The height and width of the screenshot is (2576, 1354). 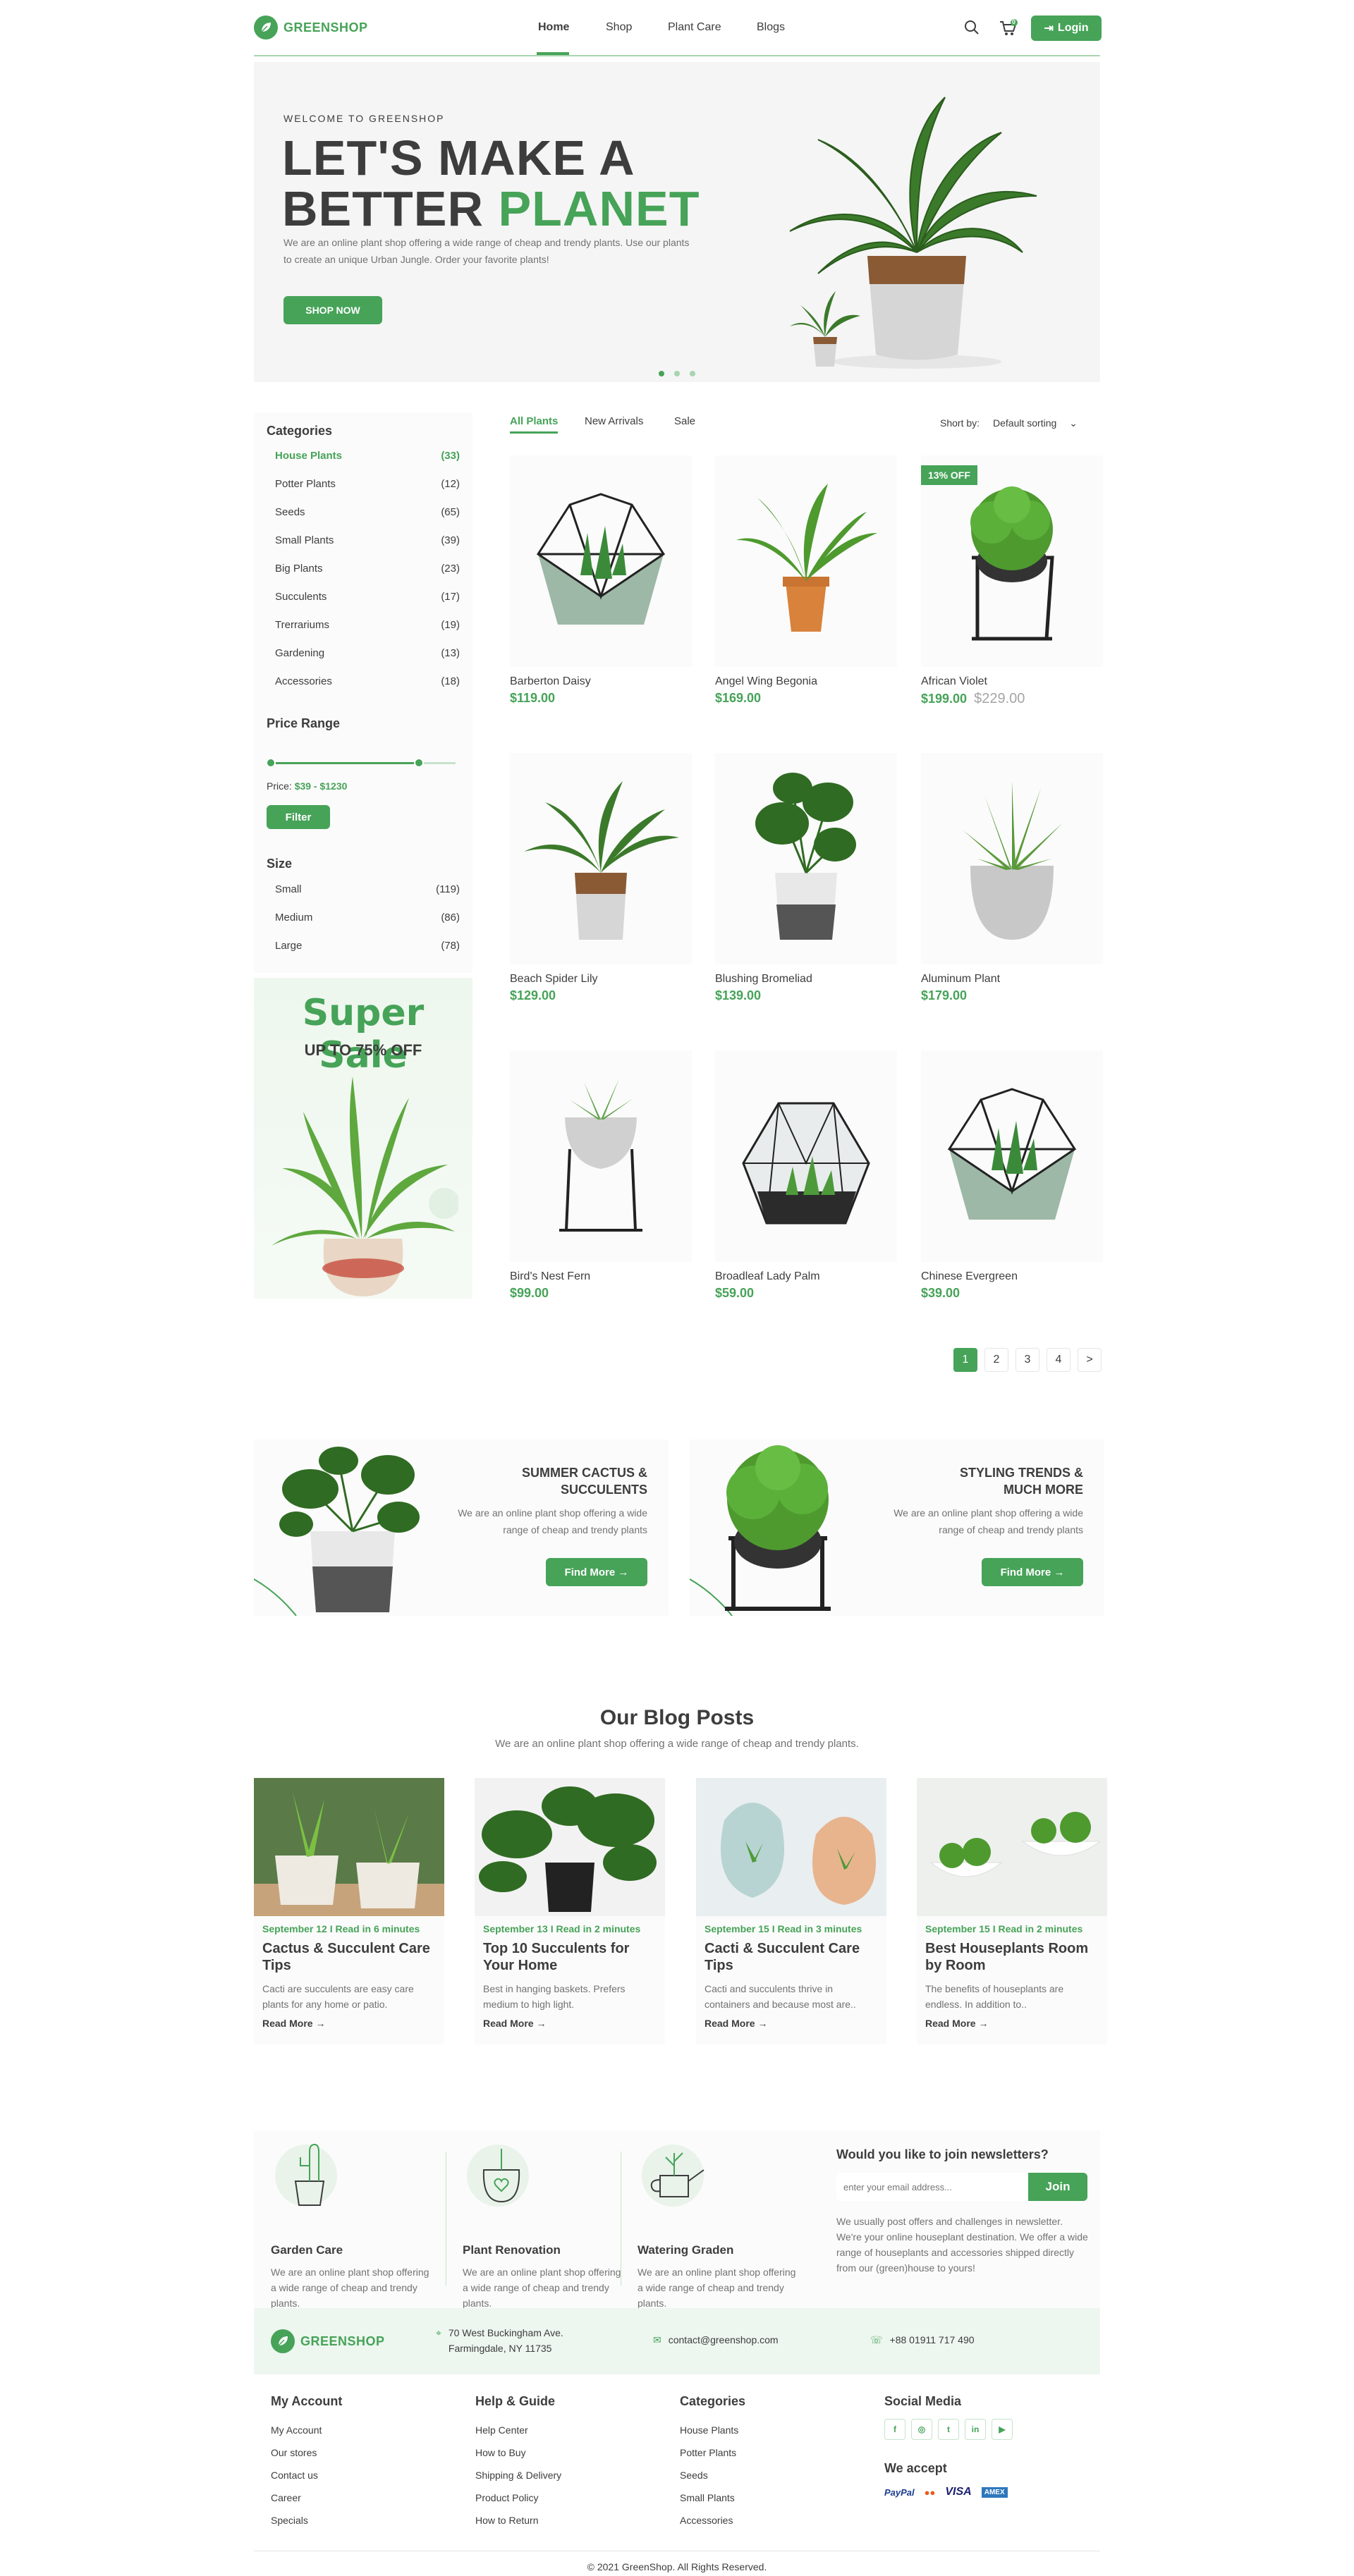 I want to click on nav-home: Home, so click(x=553, y=27).